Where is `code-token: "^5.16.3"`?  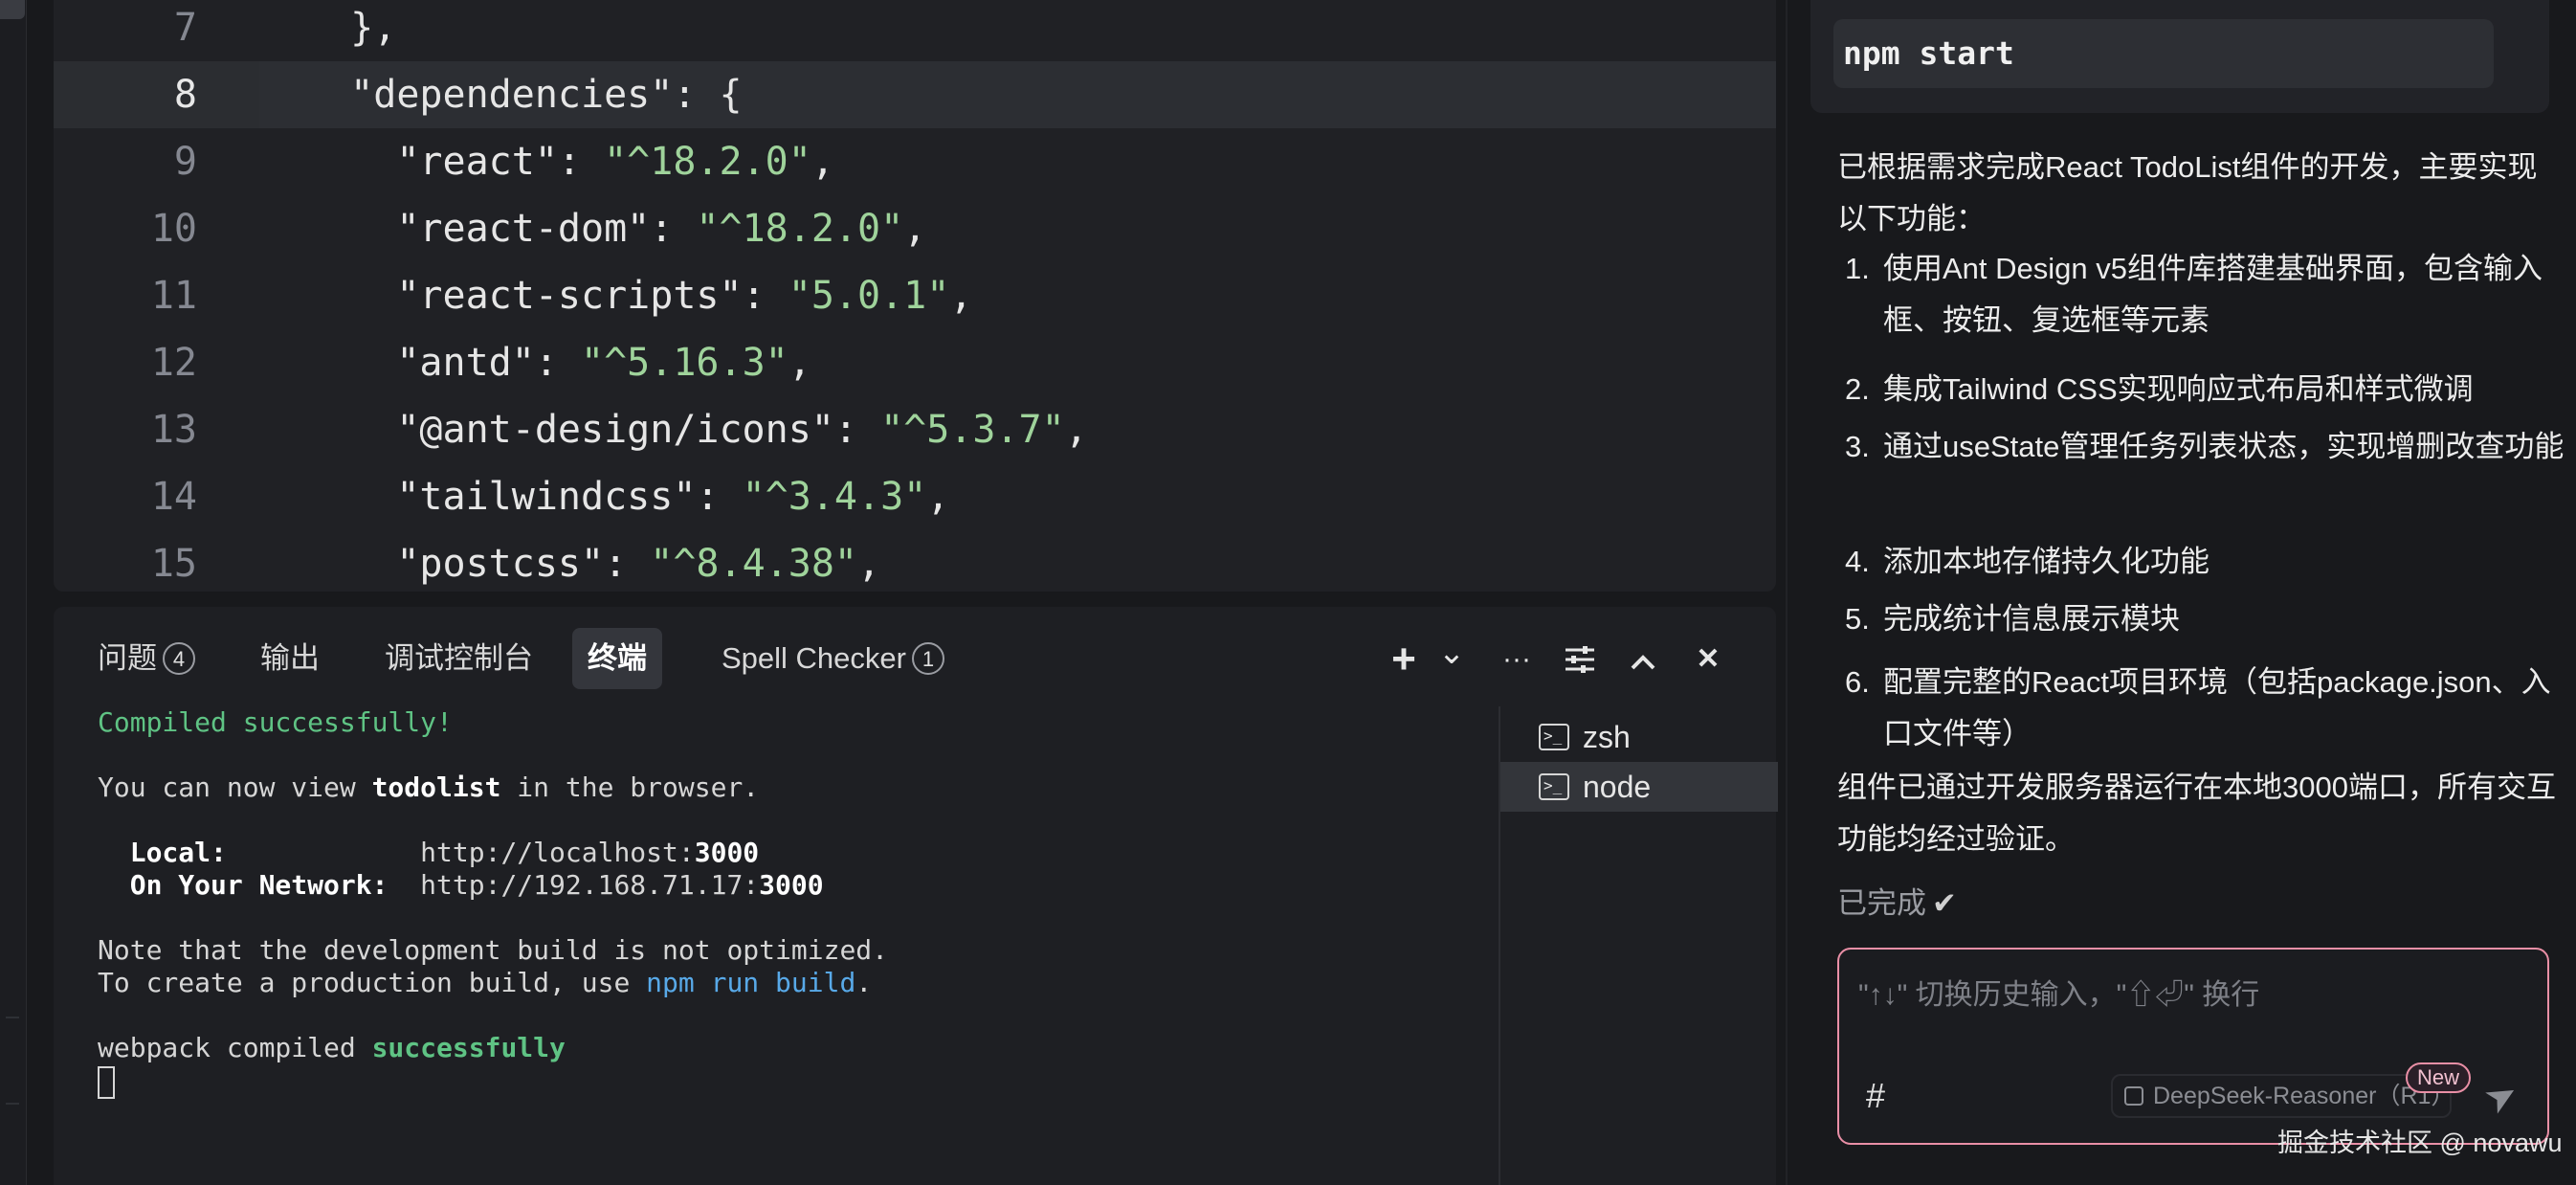
code-token: "^5.16.3" is located at coordinates (684, 363).